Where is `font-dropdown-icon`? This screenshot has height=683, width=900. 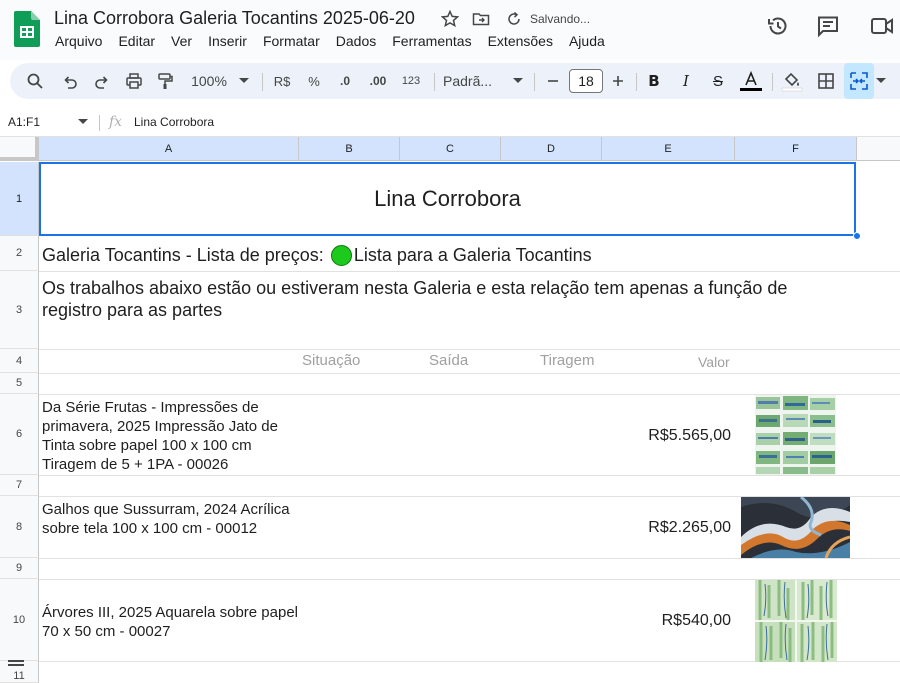 font-dropdown-icon is located at coordinates (518, 81).